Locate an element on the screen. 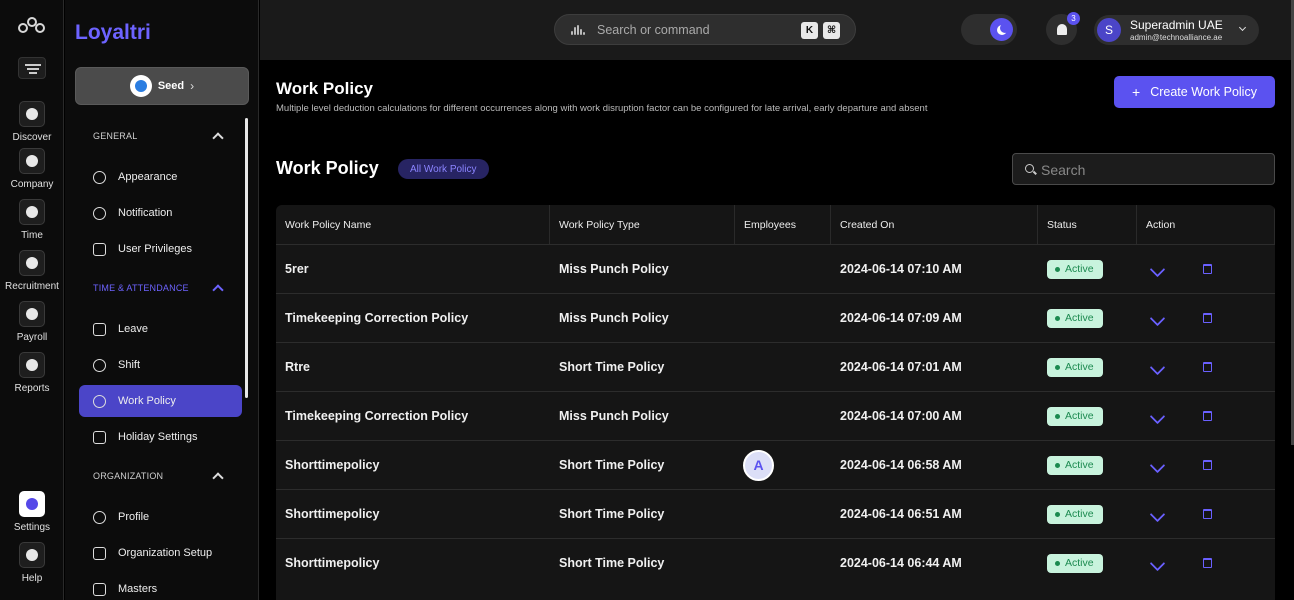  column-header-action: Action is located at coordinates (1206, 225).